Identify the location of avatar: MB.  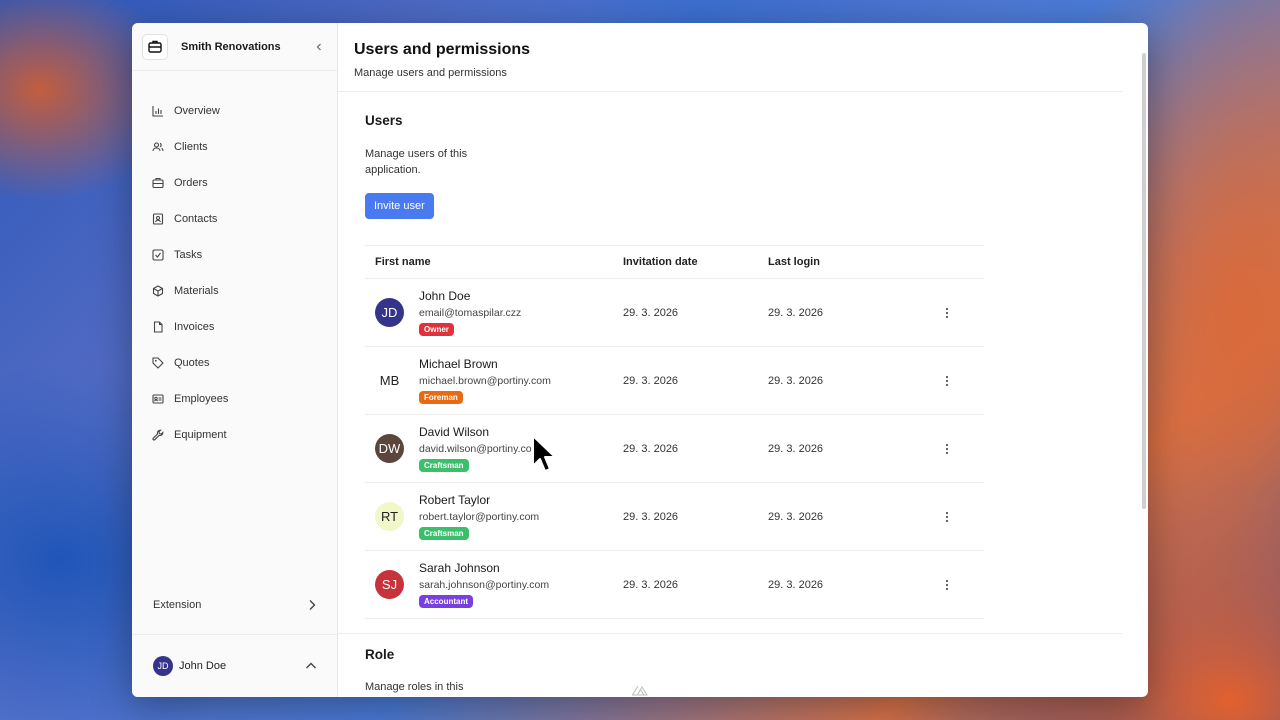
(389, 380).